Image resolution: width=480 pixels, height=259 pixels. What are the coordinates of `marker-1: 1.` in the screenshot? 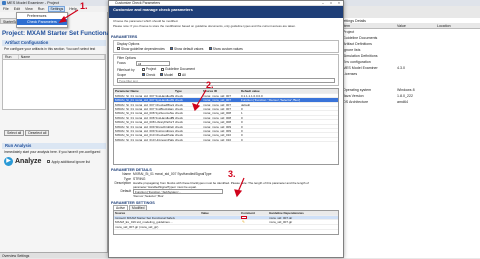 It's located at (84, 6).